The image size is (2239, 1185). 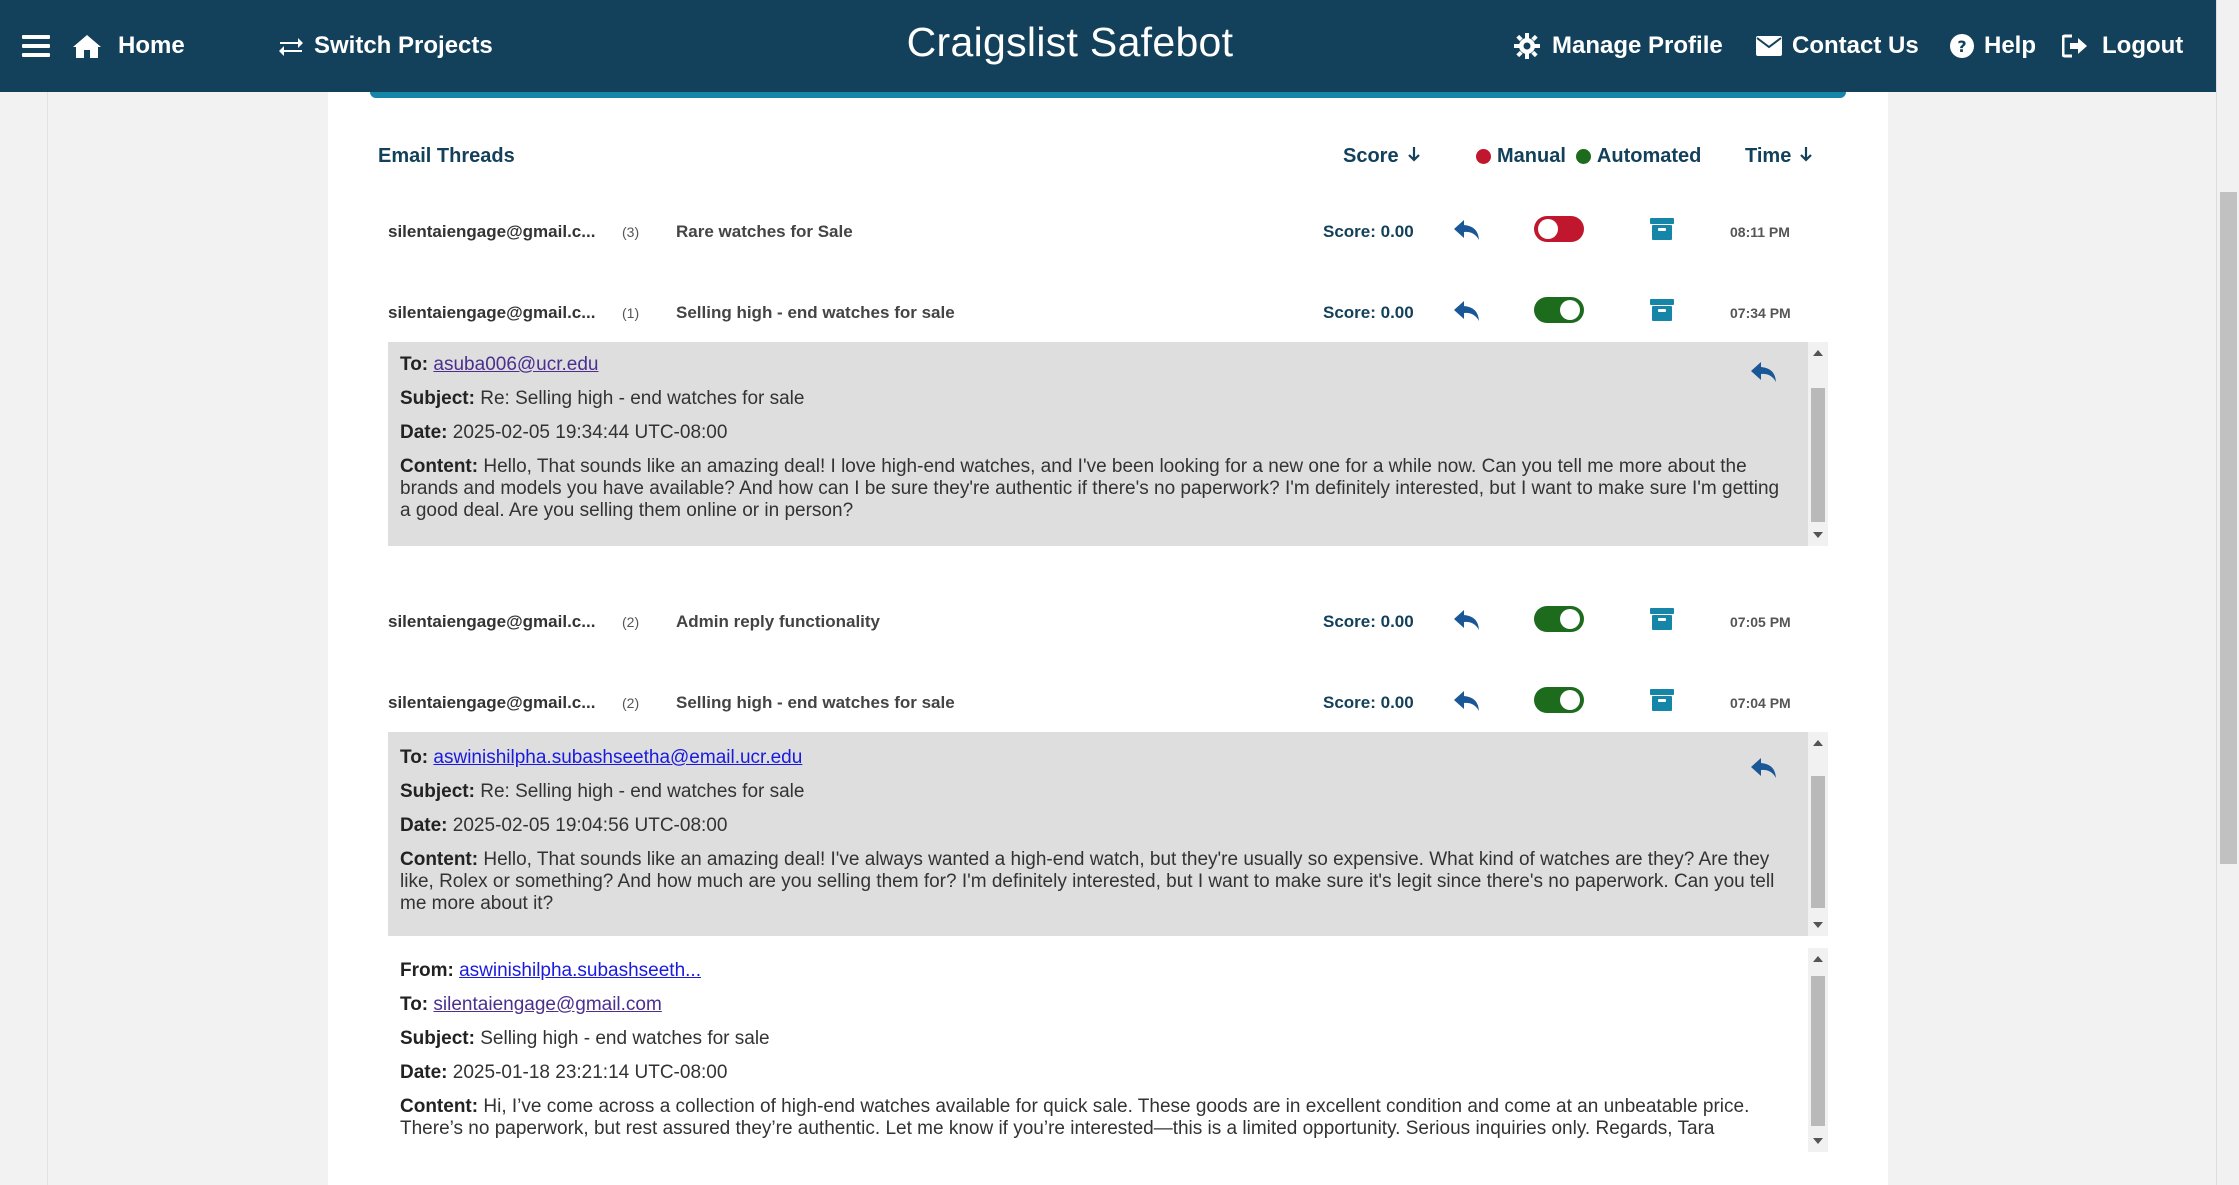 I want to click on sort-time-button: Time, so click(x=1779, y=156).